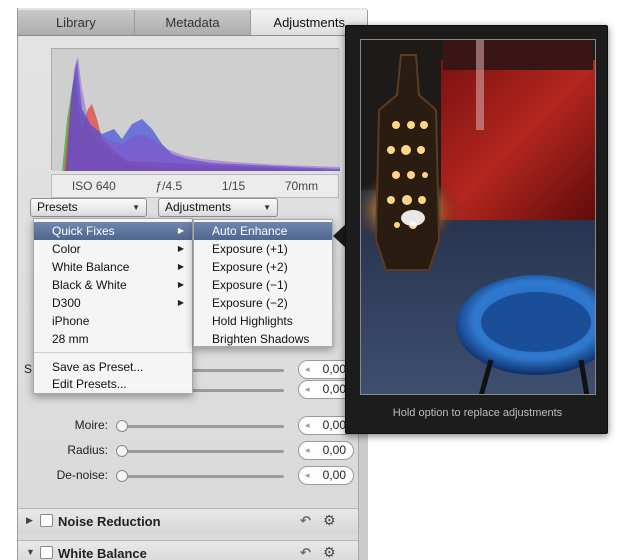 The height and width of the screenshot is (560, 625). Describe the element at coordinates (113, 249) in the screenshot. I see `menu-item-color: Color ▶` at that location.